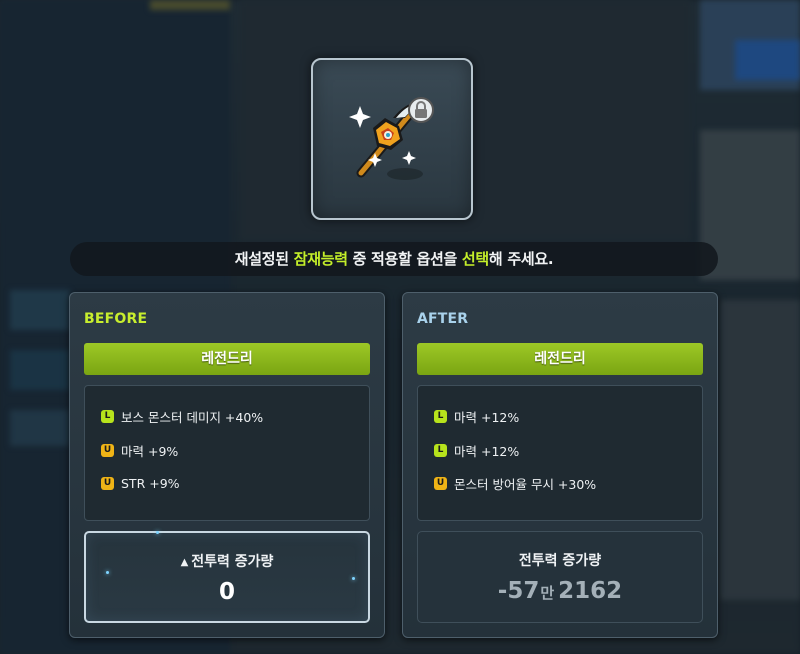 This screenshot has height=654, width=800. I want to click on option-line: L 보스 몬스터 데미지 +40%, so click(235, 417).